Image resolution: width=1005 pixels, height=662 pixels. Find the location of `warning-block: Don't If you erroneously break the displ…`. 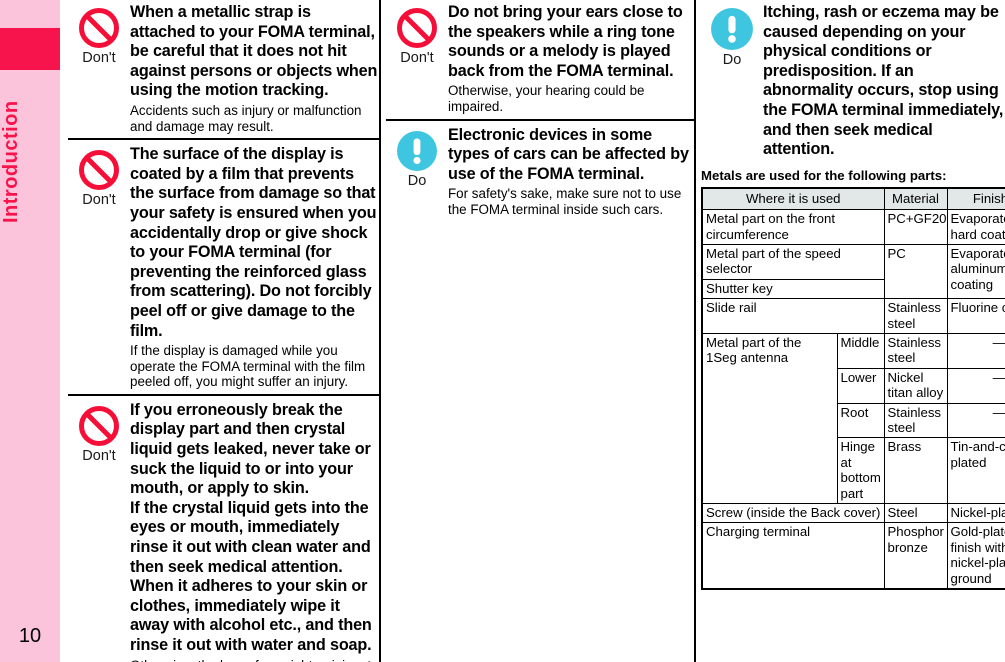

warning-block: Don't If you erroneously break the displ… is located at coordinates (223, 527).